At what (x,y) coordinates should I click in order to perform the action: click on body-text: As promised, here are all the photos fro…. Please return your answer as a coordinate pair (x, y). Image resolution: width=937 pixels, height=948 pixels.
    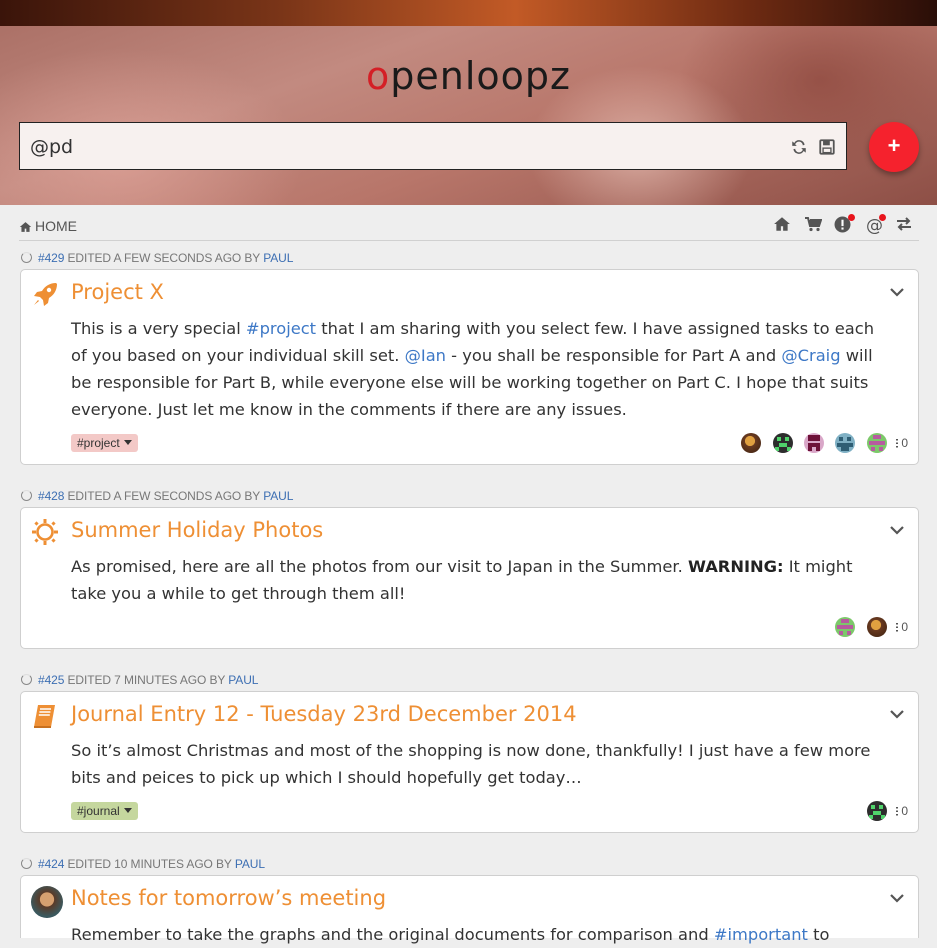
    Looking at the image, I should click on (379, 566).